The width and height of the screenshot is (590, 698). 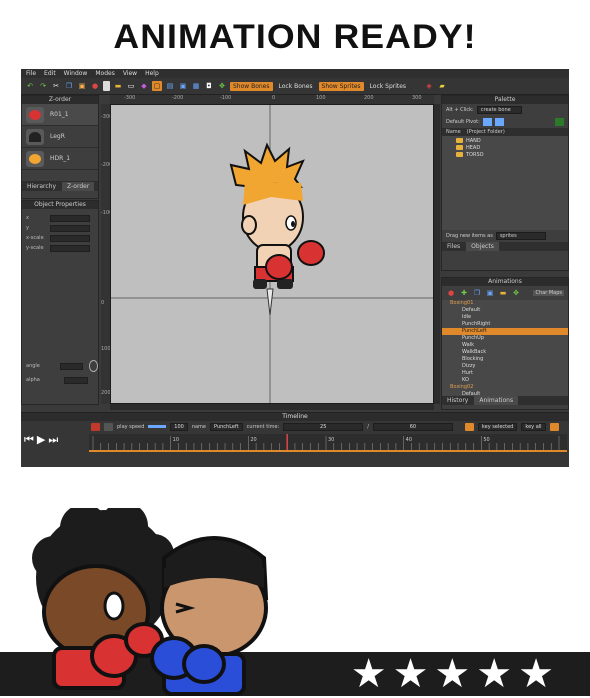 What do you see at coordinates (460, 110) in the screenshot?
I see `alt-click-label: Alt + Click:` at bounding box center [460, 110].